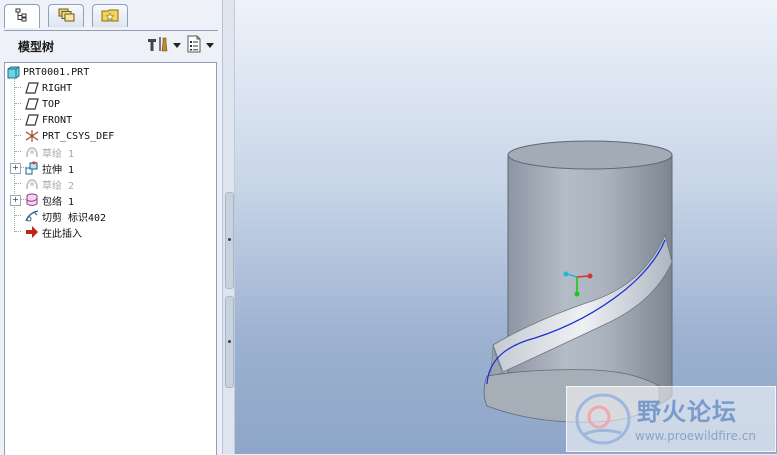  I want to click on tree-show-icon, so click(194, 45).